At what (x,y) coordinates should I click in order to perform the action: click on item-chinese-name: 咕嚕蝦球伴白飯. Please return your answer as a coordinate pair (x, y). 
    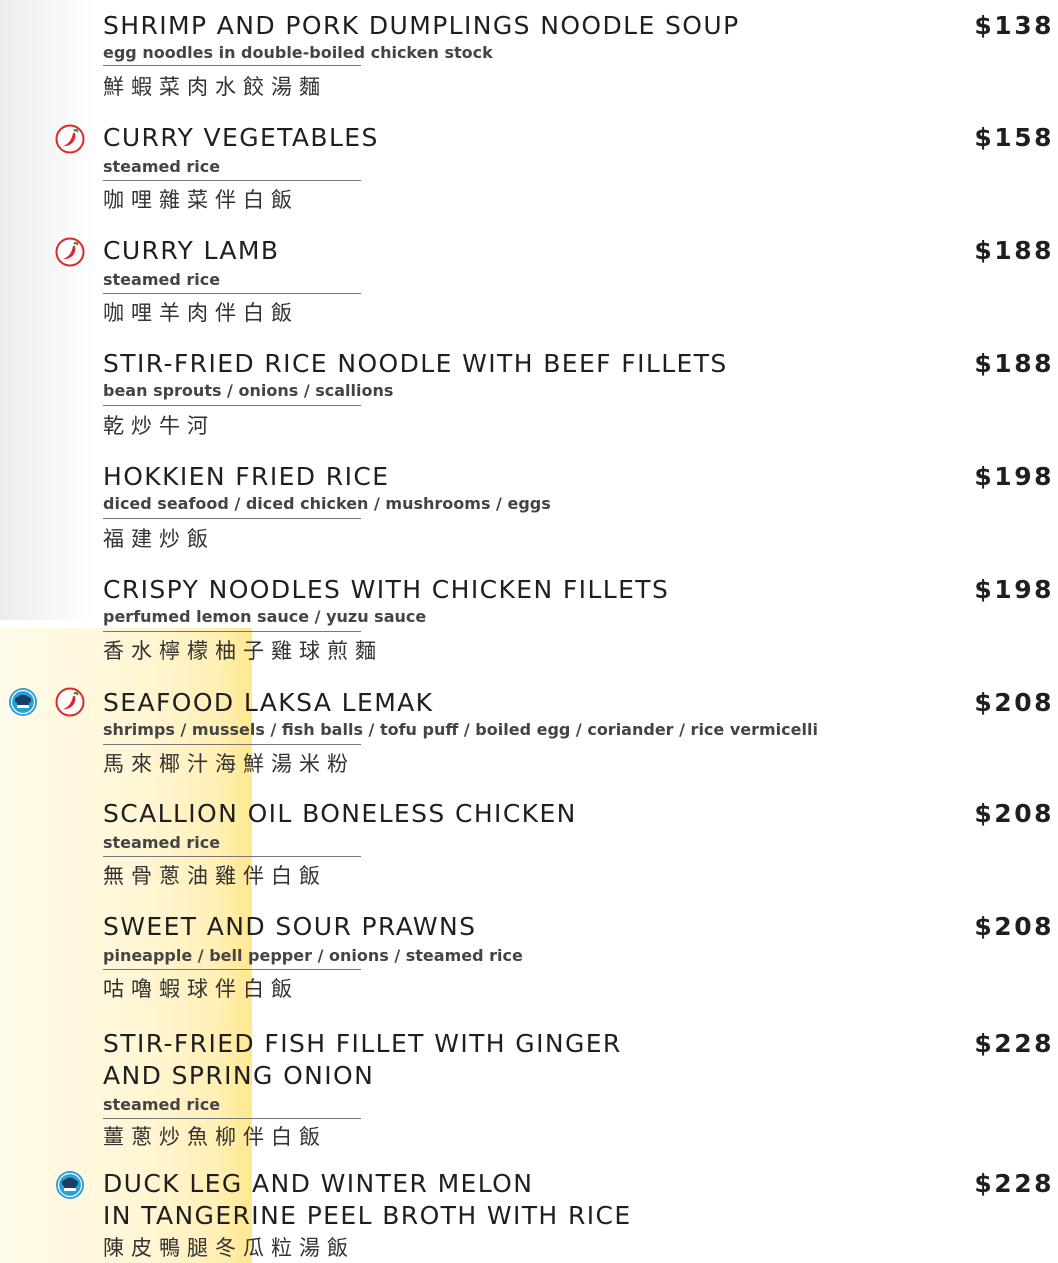
    Looking at the image, I should click on (201, 989).